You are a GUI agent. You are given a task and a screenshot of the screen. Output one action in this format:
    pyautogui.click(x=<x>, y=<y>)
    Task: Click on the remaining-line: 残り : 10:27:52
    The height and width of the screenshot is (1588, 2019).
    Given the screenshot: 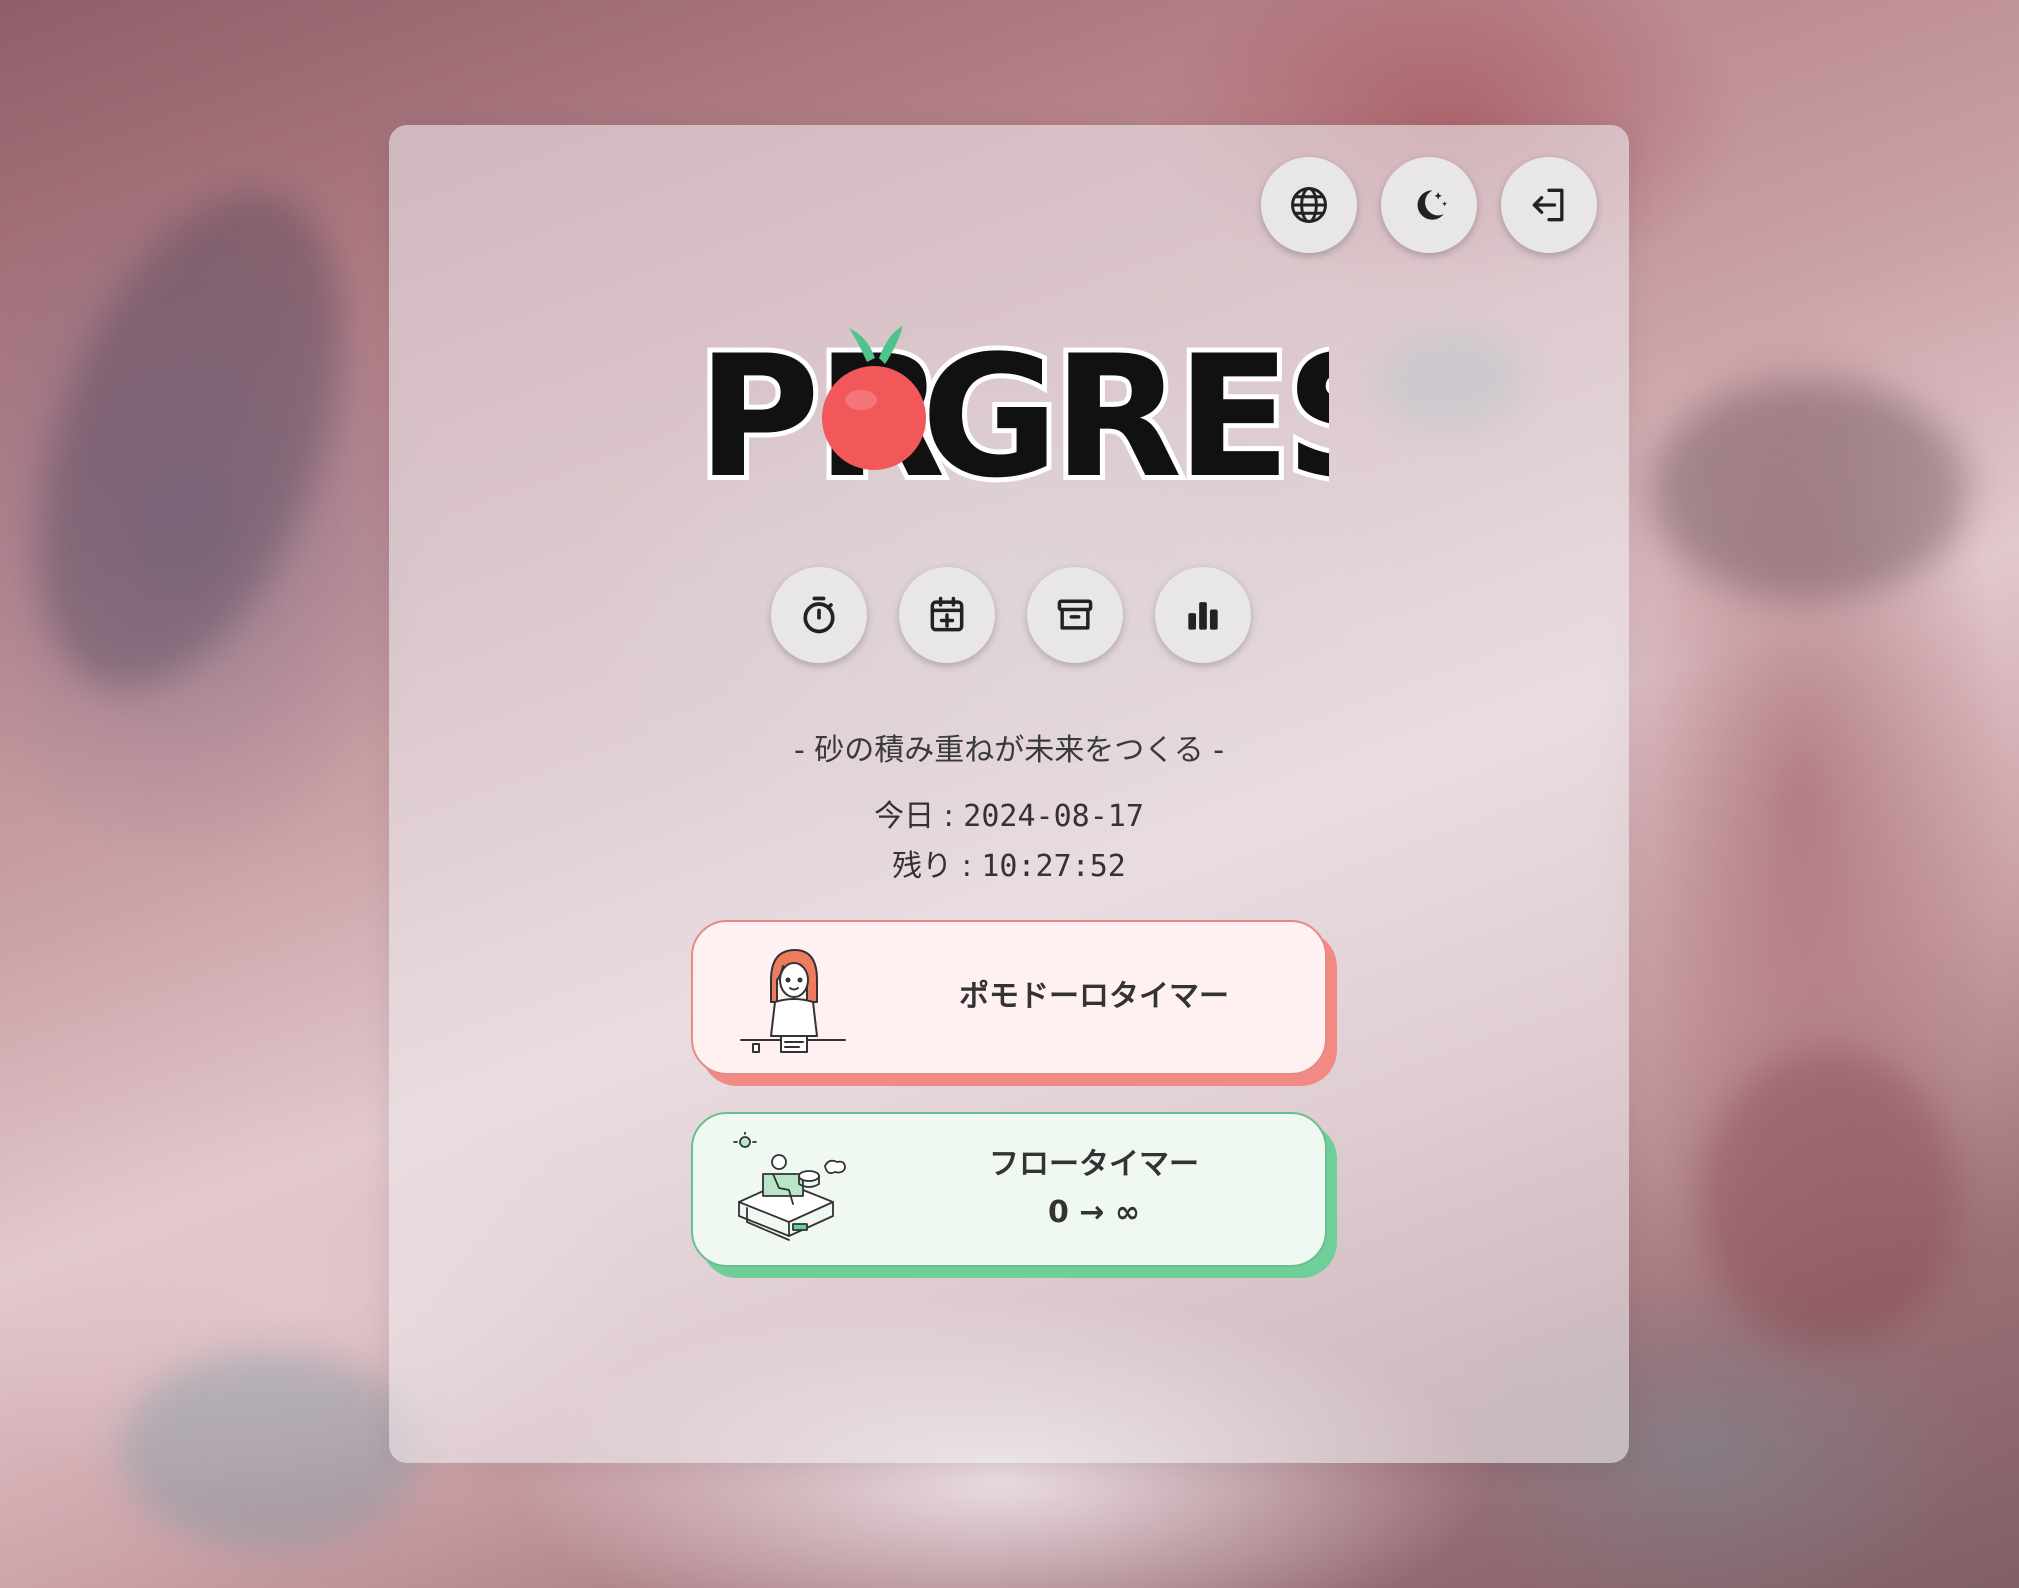 What is the action you would take?
    pyautogui.click(x=1009, y=863)
    